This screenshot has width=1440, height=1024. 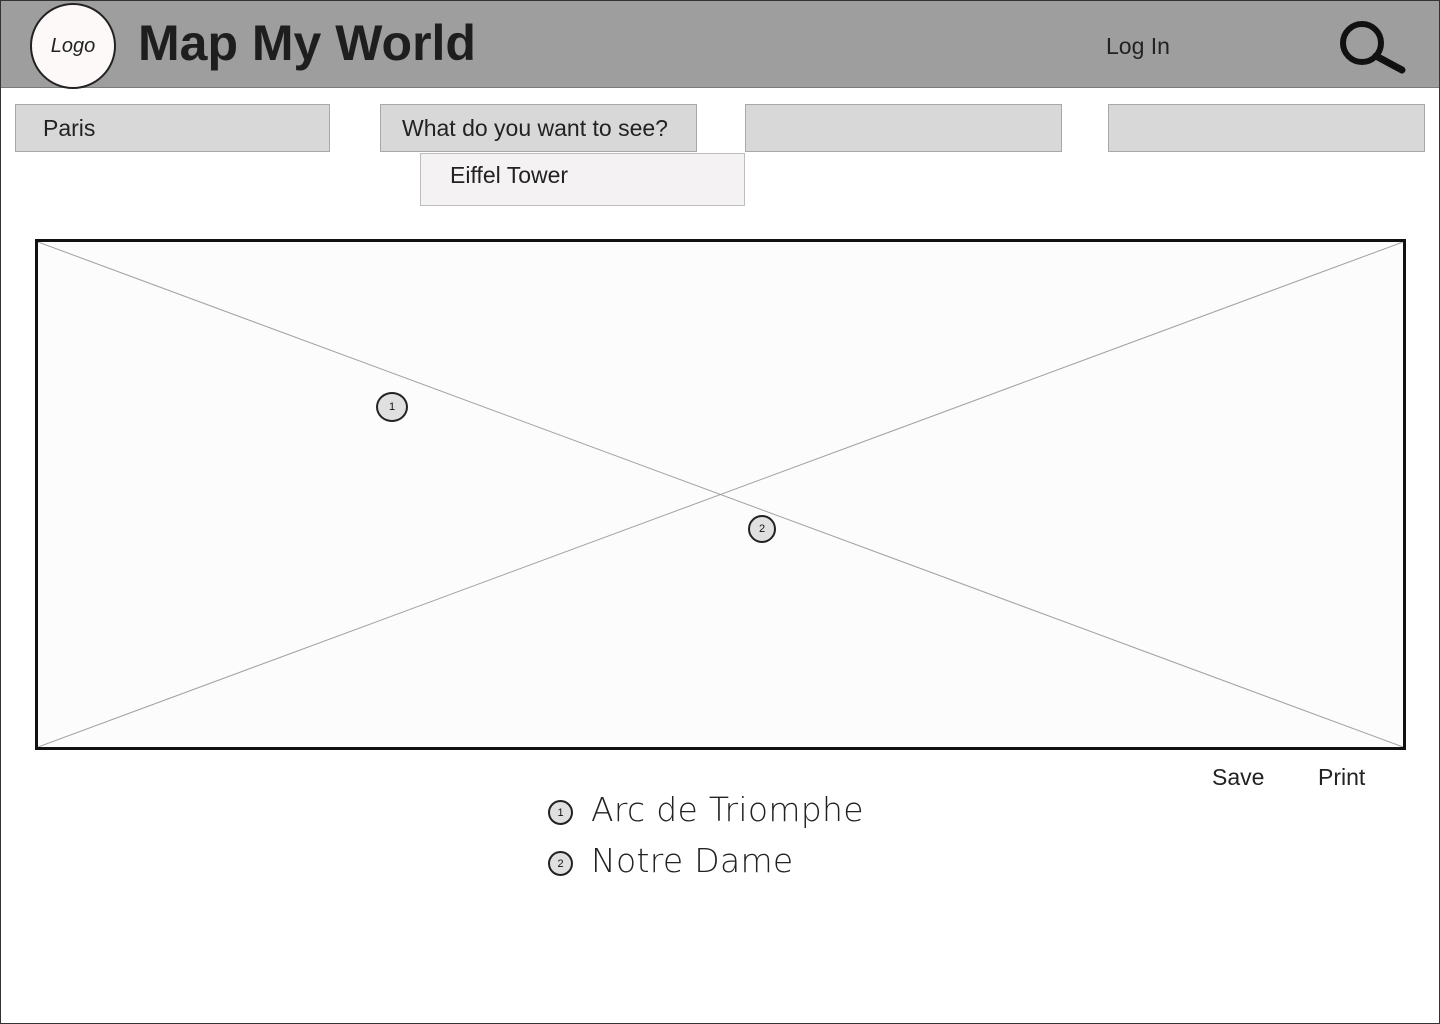 I want to click on attraction-input: What do you want to see?, so click(x=538, y=128).